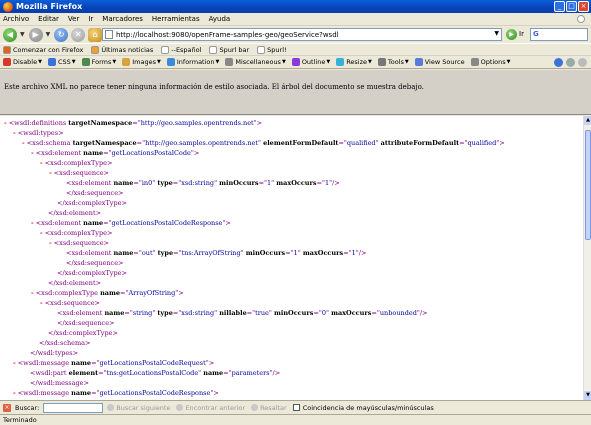 Image resolution: width=591 pixels, height=425 pixels. What do you see at coordinates (16, 19) in the screenshot?
I see `menu-archivo: Archivo` at bounding box center [16, 19].